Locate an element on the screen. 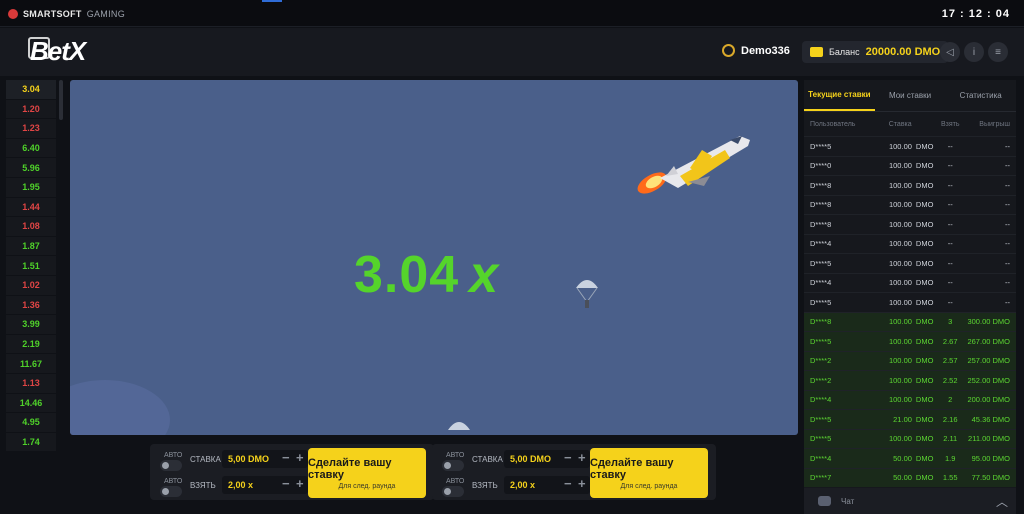  multiplier-value: 3.04 is located at coordinates (407, 275).